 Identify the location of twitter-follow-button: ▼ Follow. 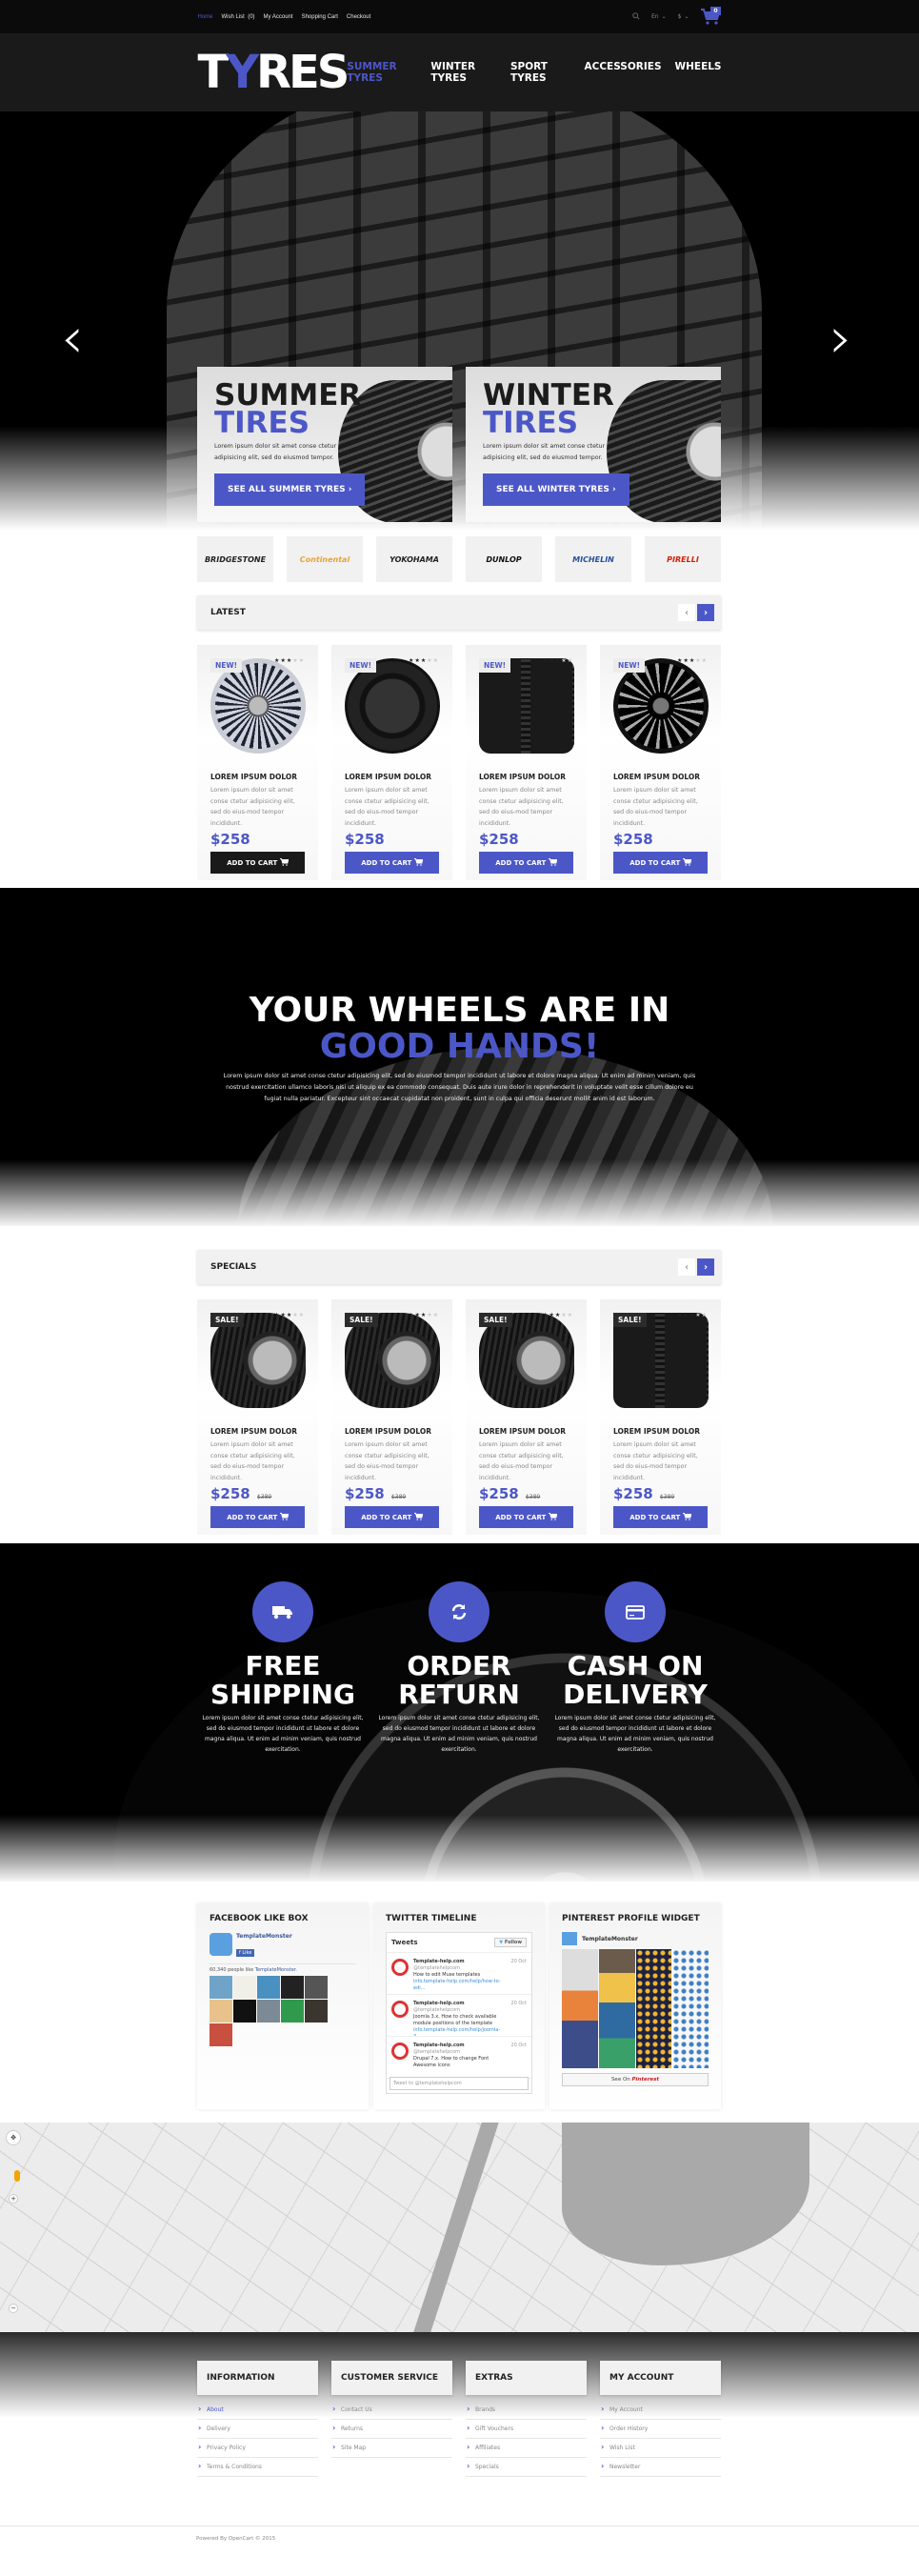
(510, 1943).